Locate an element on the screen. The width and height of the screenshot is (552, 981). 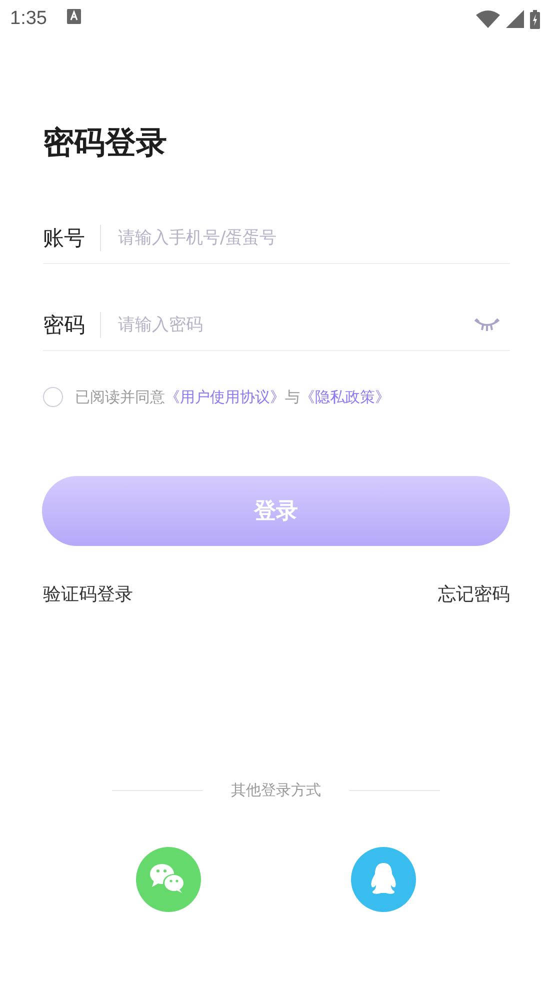
agreement-link: 《用户使用协议》 is located at coordinates (225, 397).